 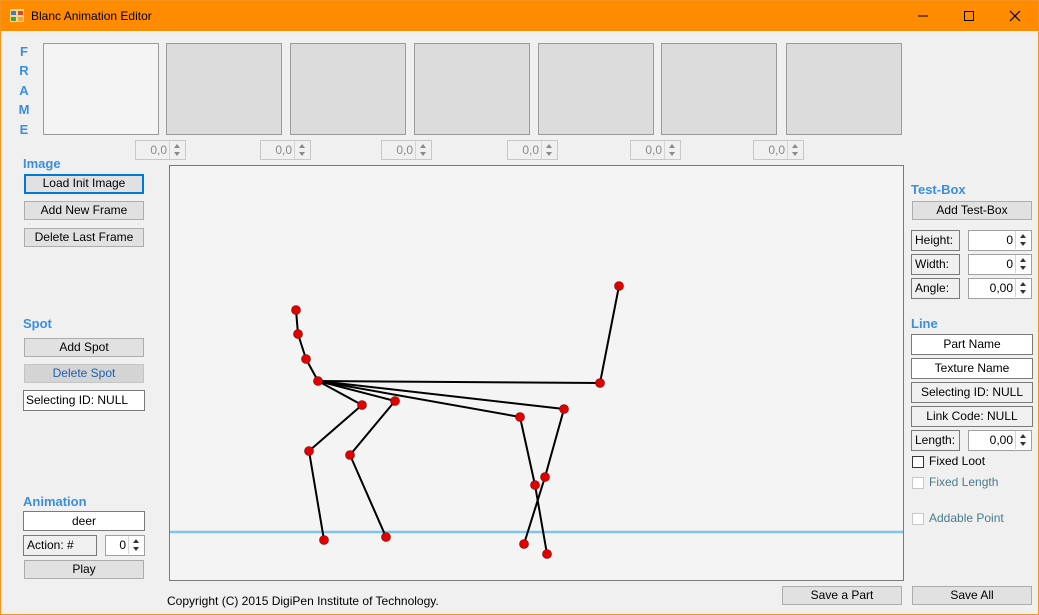 What do you see at coordinates (972, 595) in the screenshot?
I see `save-all-button: Save All` at bounding box center [972, 595].